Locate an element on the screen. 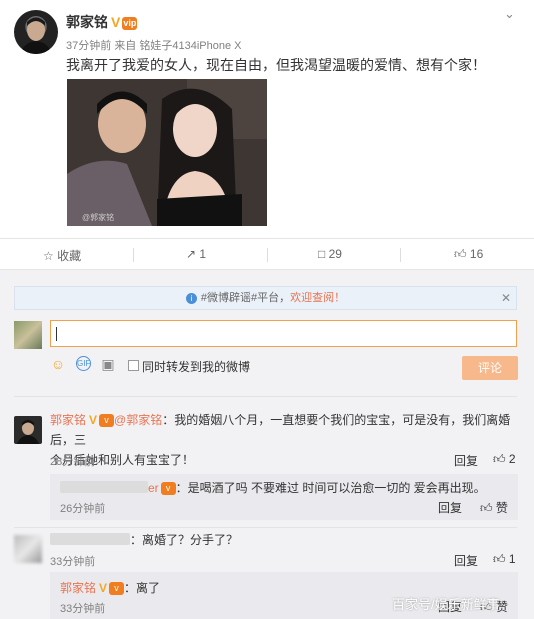  comment-time: 28分钟前 is located at coordinates (73, 462).